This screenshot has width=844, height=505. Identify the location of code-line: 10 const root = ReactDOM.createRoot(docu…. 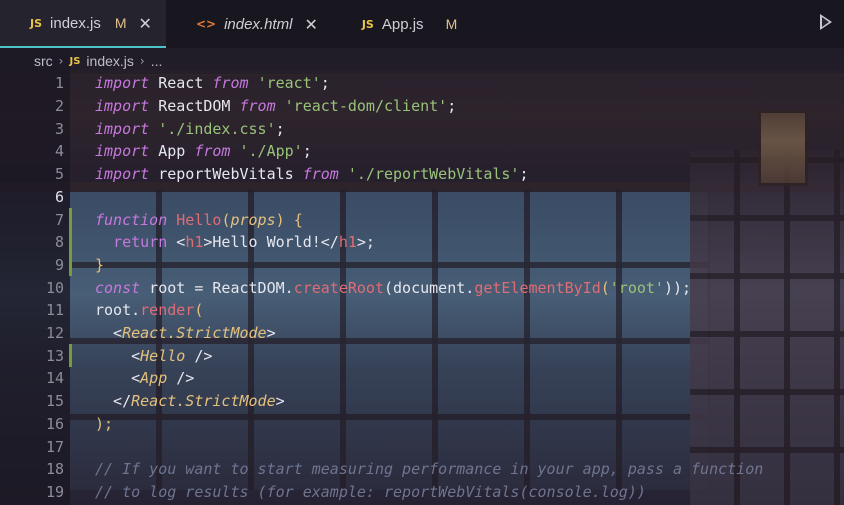
(422, 287).